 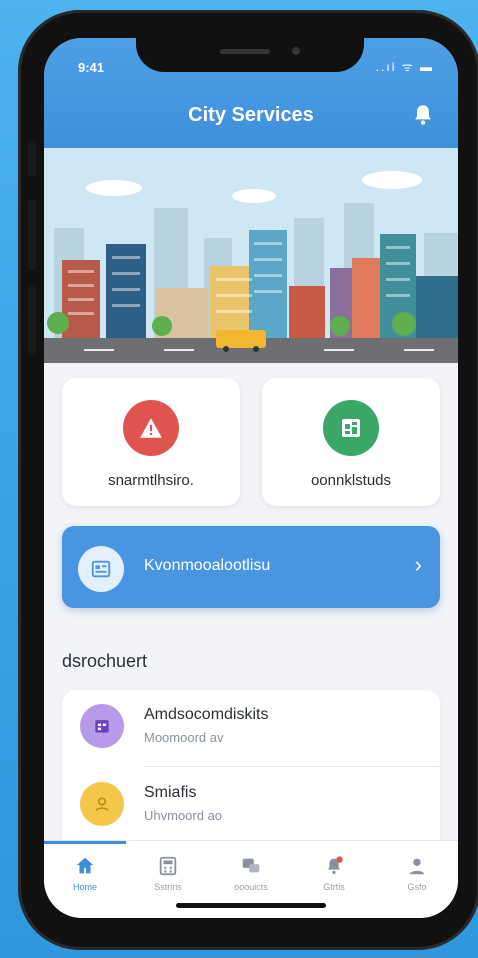 What do you see at coordinates (84, 887) in the screenshot?
I see `tab-label: Home` at bounding box center [84, 887].